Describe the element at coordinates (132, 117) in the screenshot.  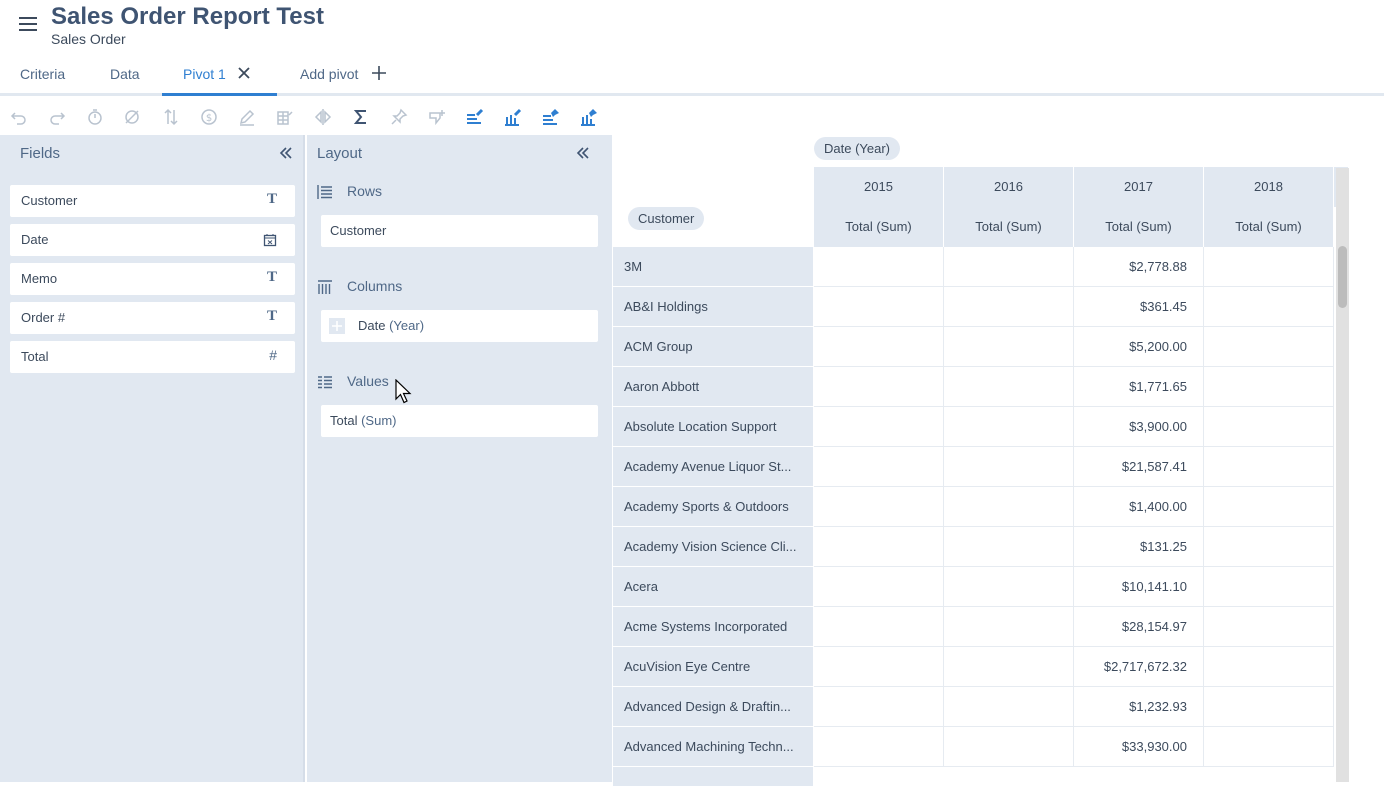
I see `clear-icon` at that location.